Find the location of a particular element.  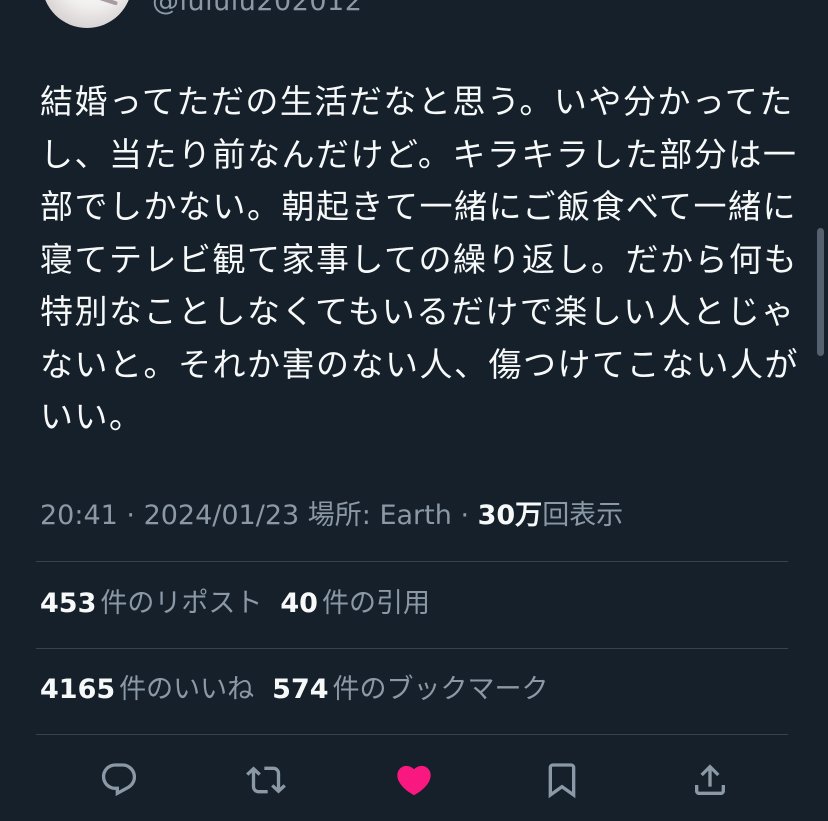

tweet-time: 20:41 is located at coordinates (79, 515).